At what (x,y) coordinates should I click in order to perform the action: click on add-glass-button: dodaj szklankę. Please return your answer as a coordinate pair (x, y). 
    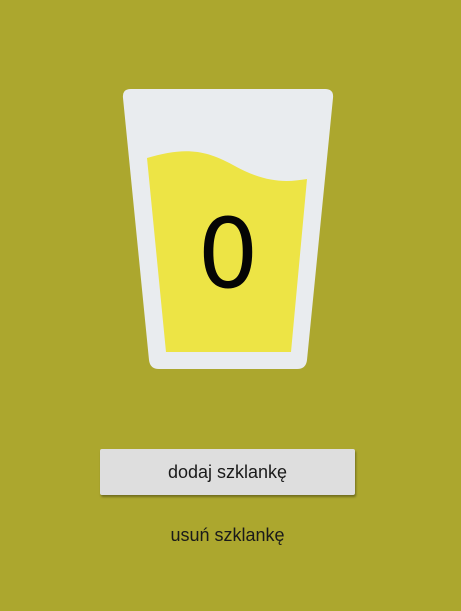
    Looking at the image, I should click on (227, 472).